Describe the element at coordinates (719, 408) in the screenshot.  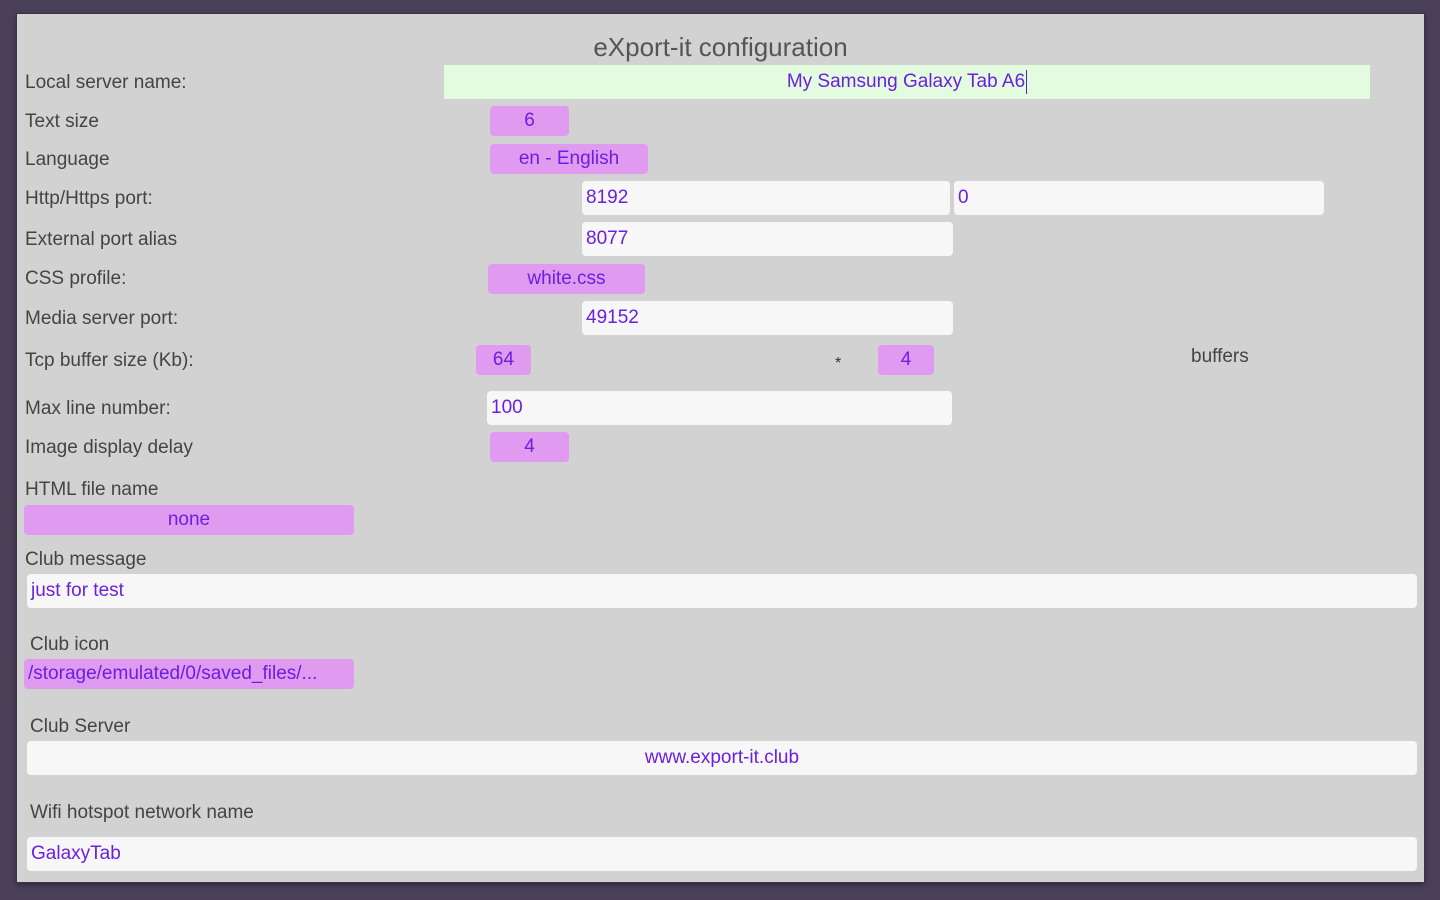
I see `max-line-number-input: 100` at that location.